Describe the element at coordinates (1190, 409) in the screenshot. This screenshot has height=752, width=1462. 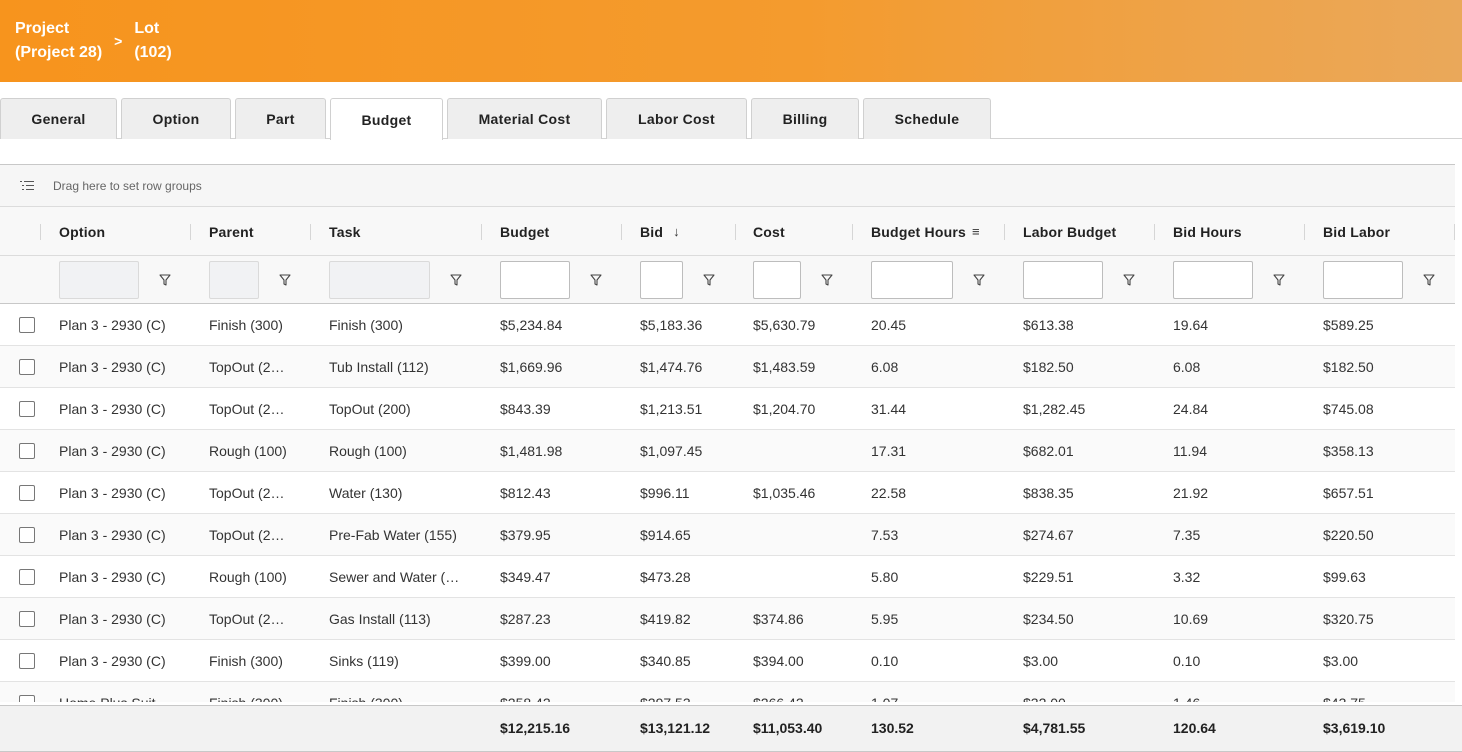
I see `cell-bid-hours: 24.84` at that location.